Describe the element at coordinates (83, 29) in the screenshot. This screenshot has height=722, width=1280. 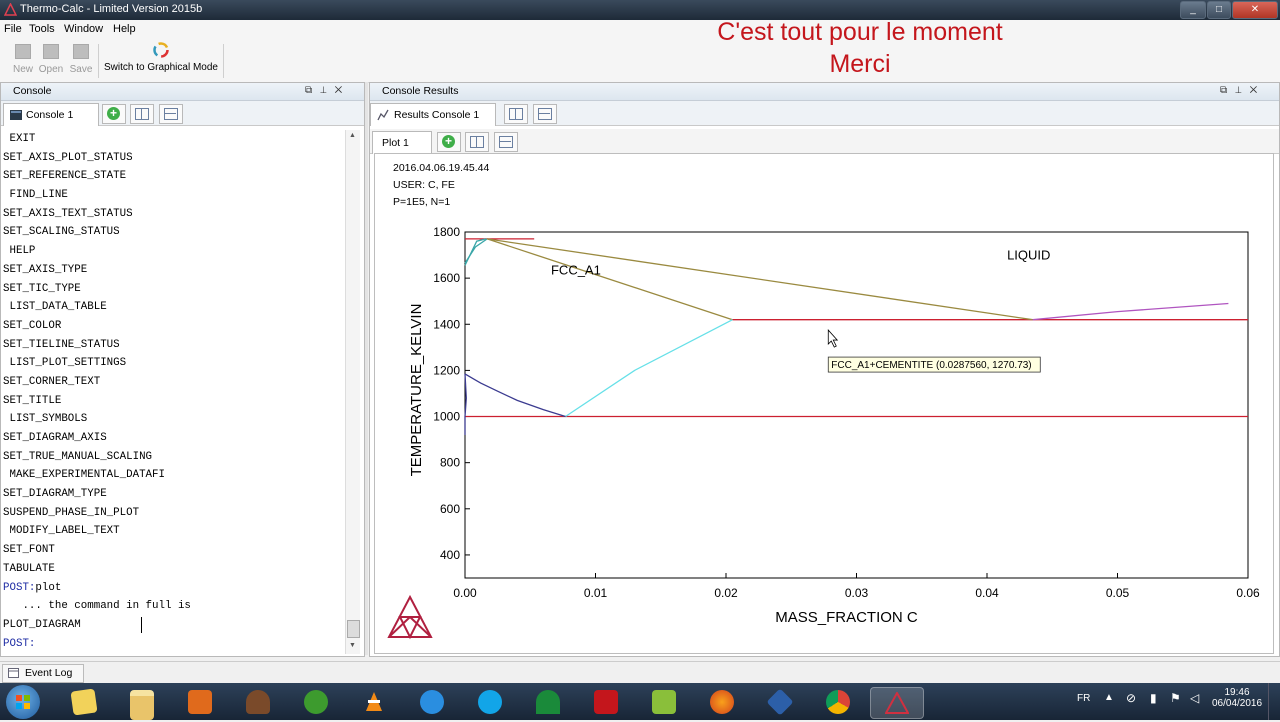
I see `menu-window: Window` at that location.